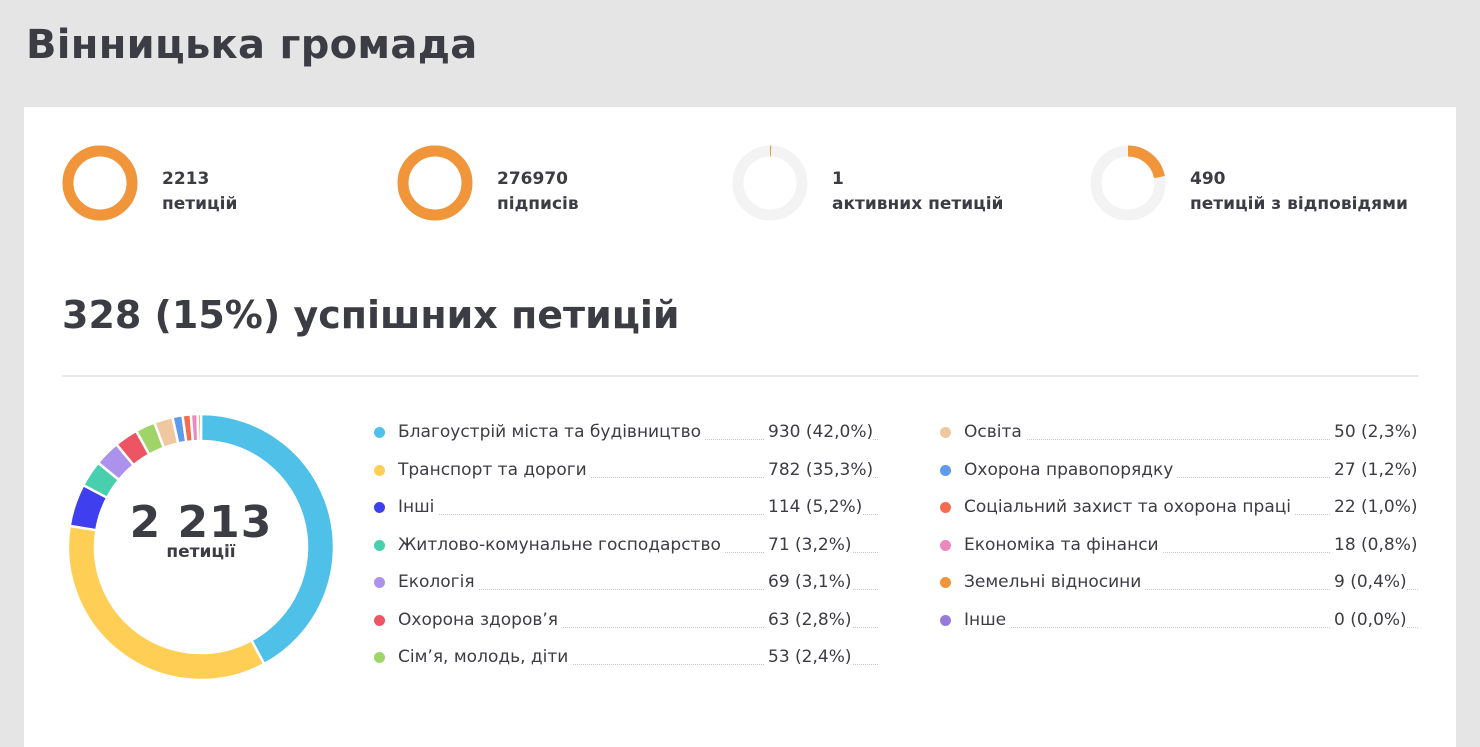  What do you see at coordinates (494, 469) in the screenshot?
I see `legend-label: Транспорт та дороги` at bounding box center [494, 469].